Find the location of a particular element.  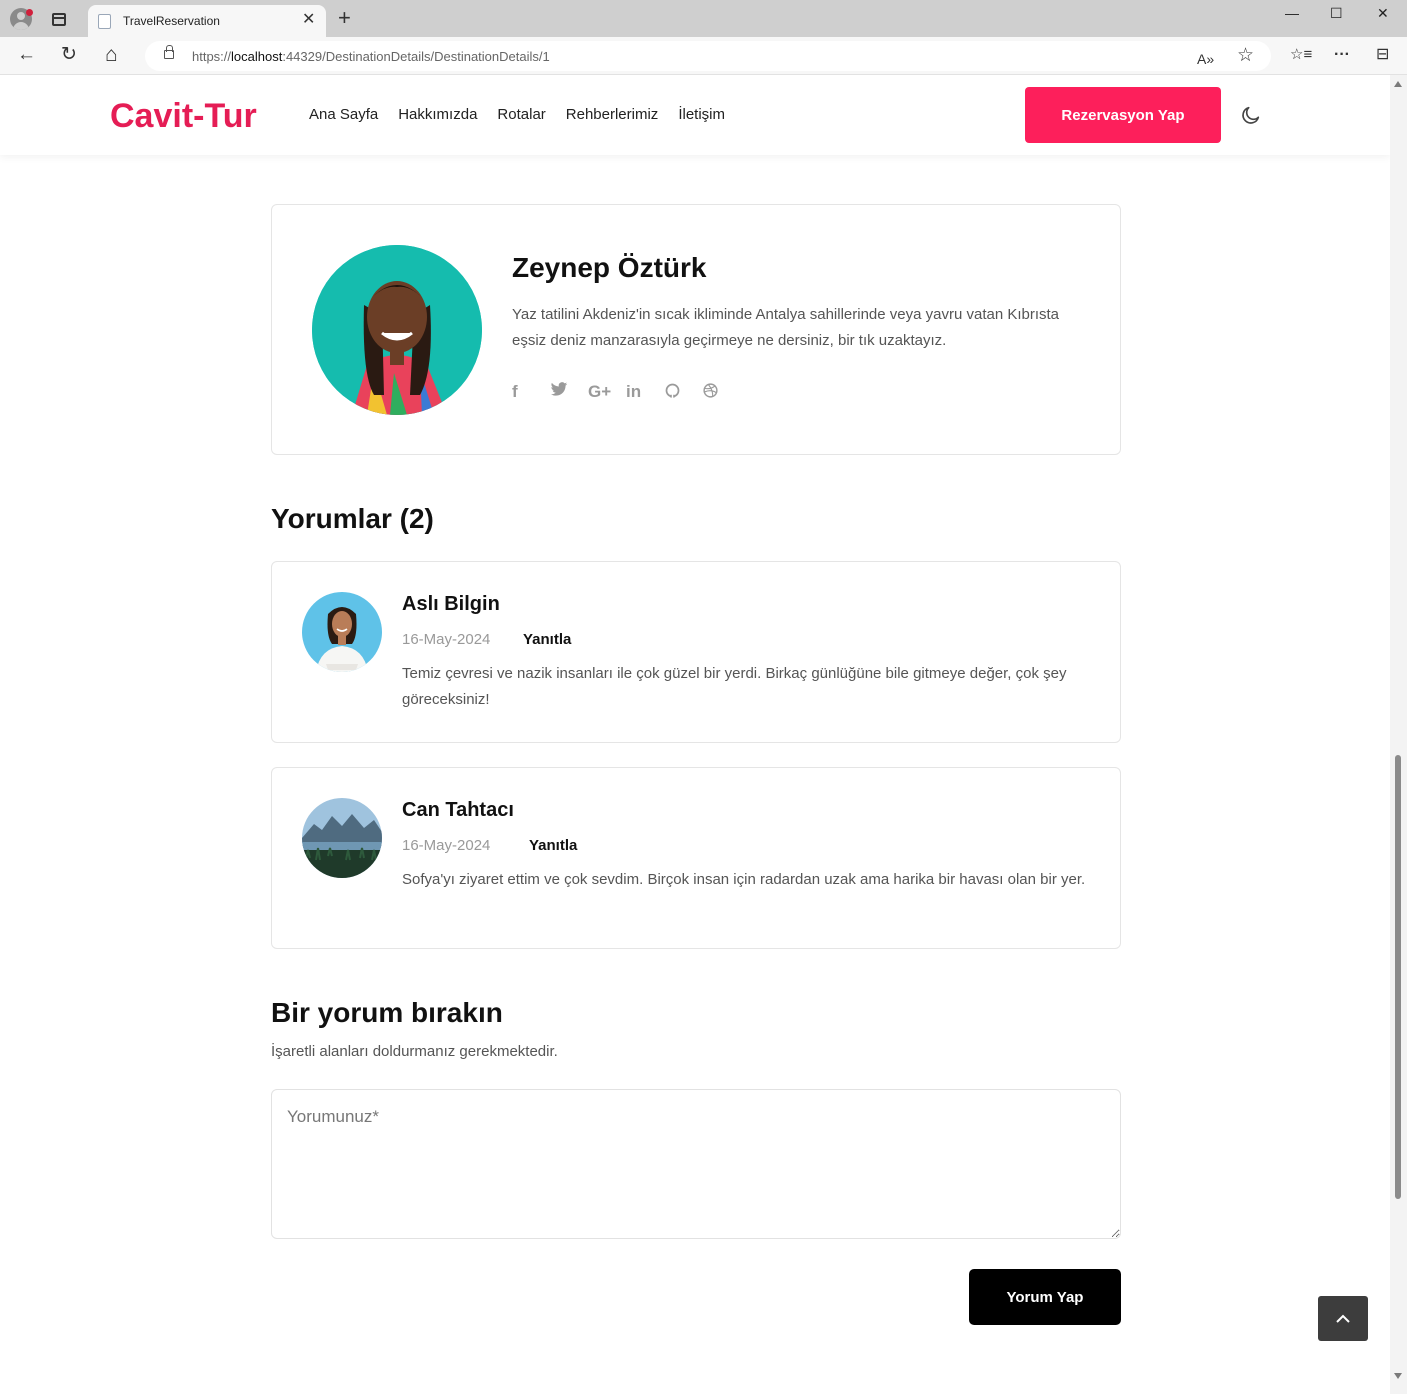

commenter-name: Can Tahtacı is located at coordinates (458, 810).